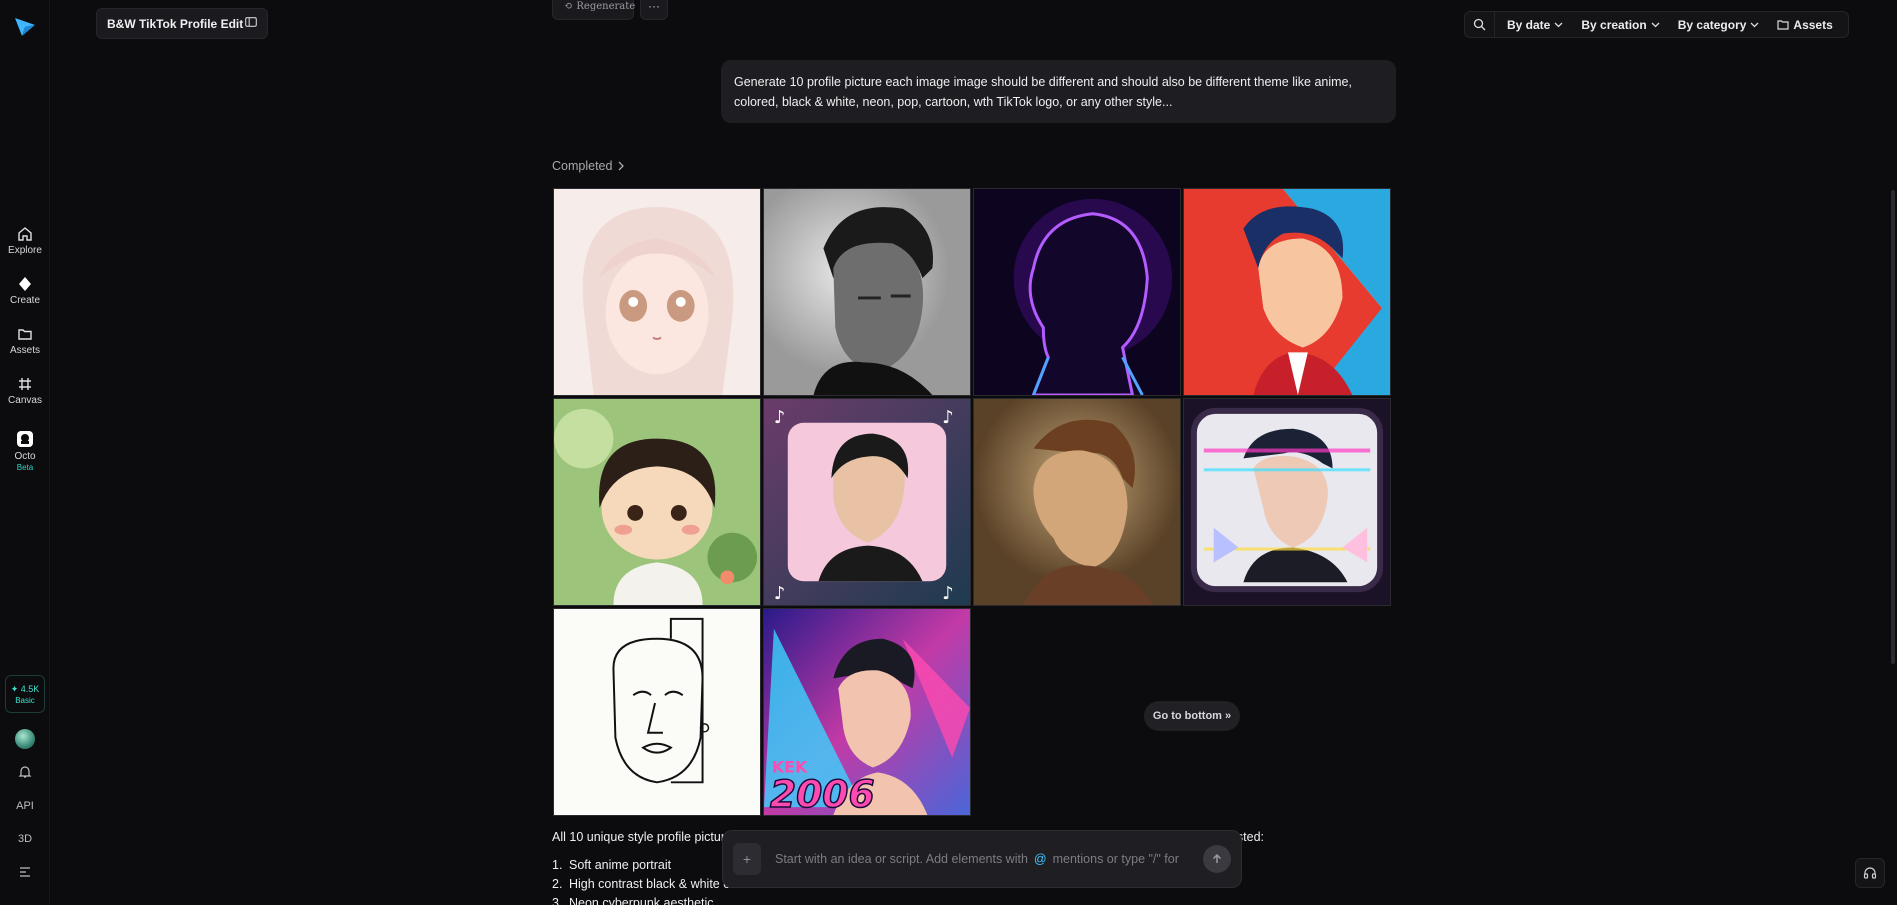  I want to click on sidebar-item-label: Assets, so click(24, 350).